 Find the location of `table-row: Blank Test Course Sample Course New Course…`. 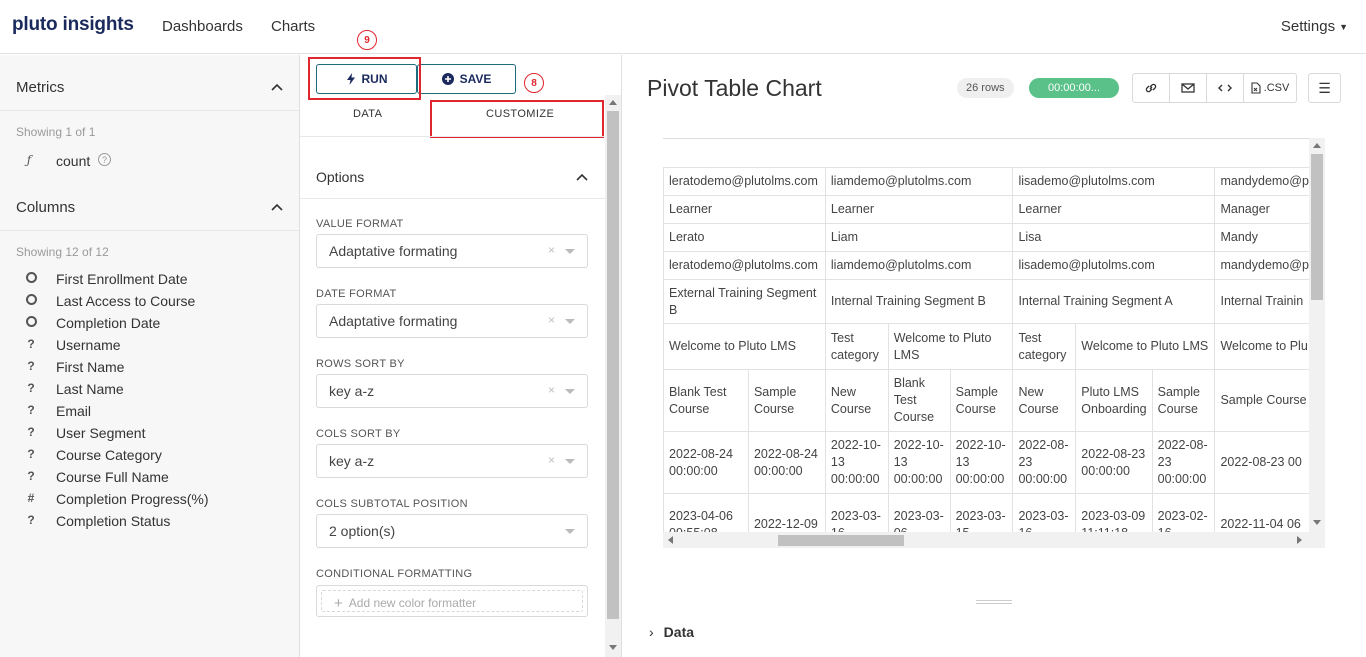

table-row: Blank Test Course Sample Course New Course… is located at coordinates (994, 400).